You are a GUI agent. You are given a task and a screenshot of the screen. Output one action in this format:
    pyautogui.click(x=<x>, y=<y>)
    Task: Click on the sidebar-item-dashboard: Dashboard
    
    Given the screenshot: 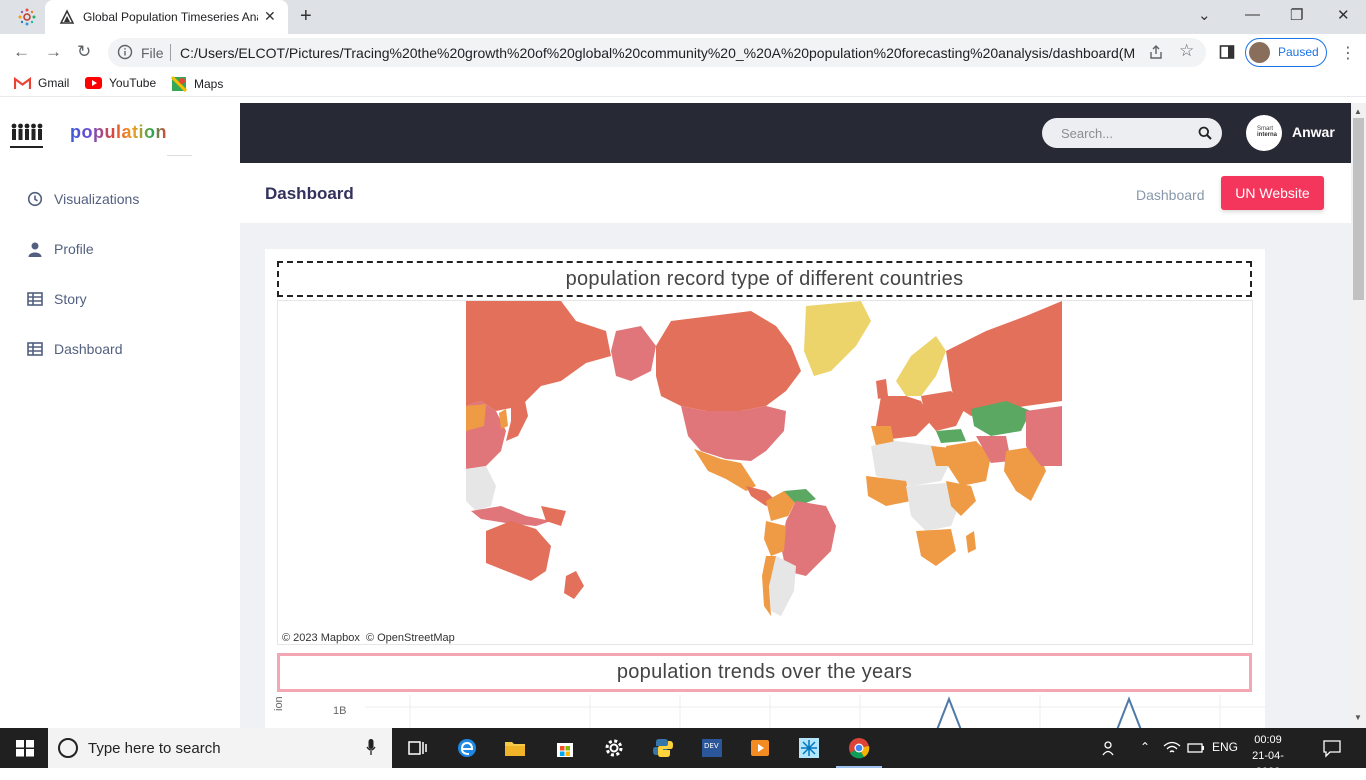 What is the action you would take?
    pyautogui.click(x=75, y=349)
    